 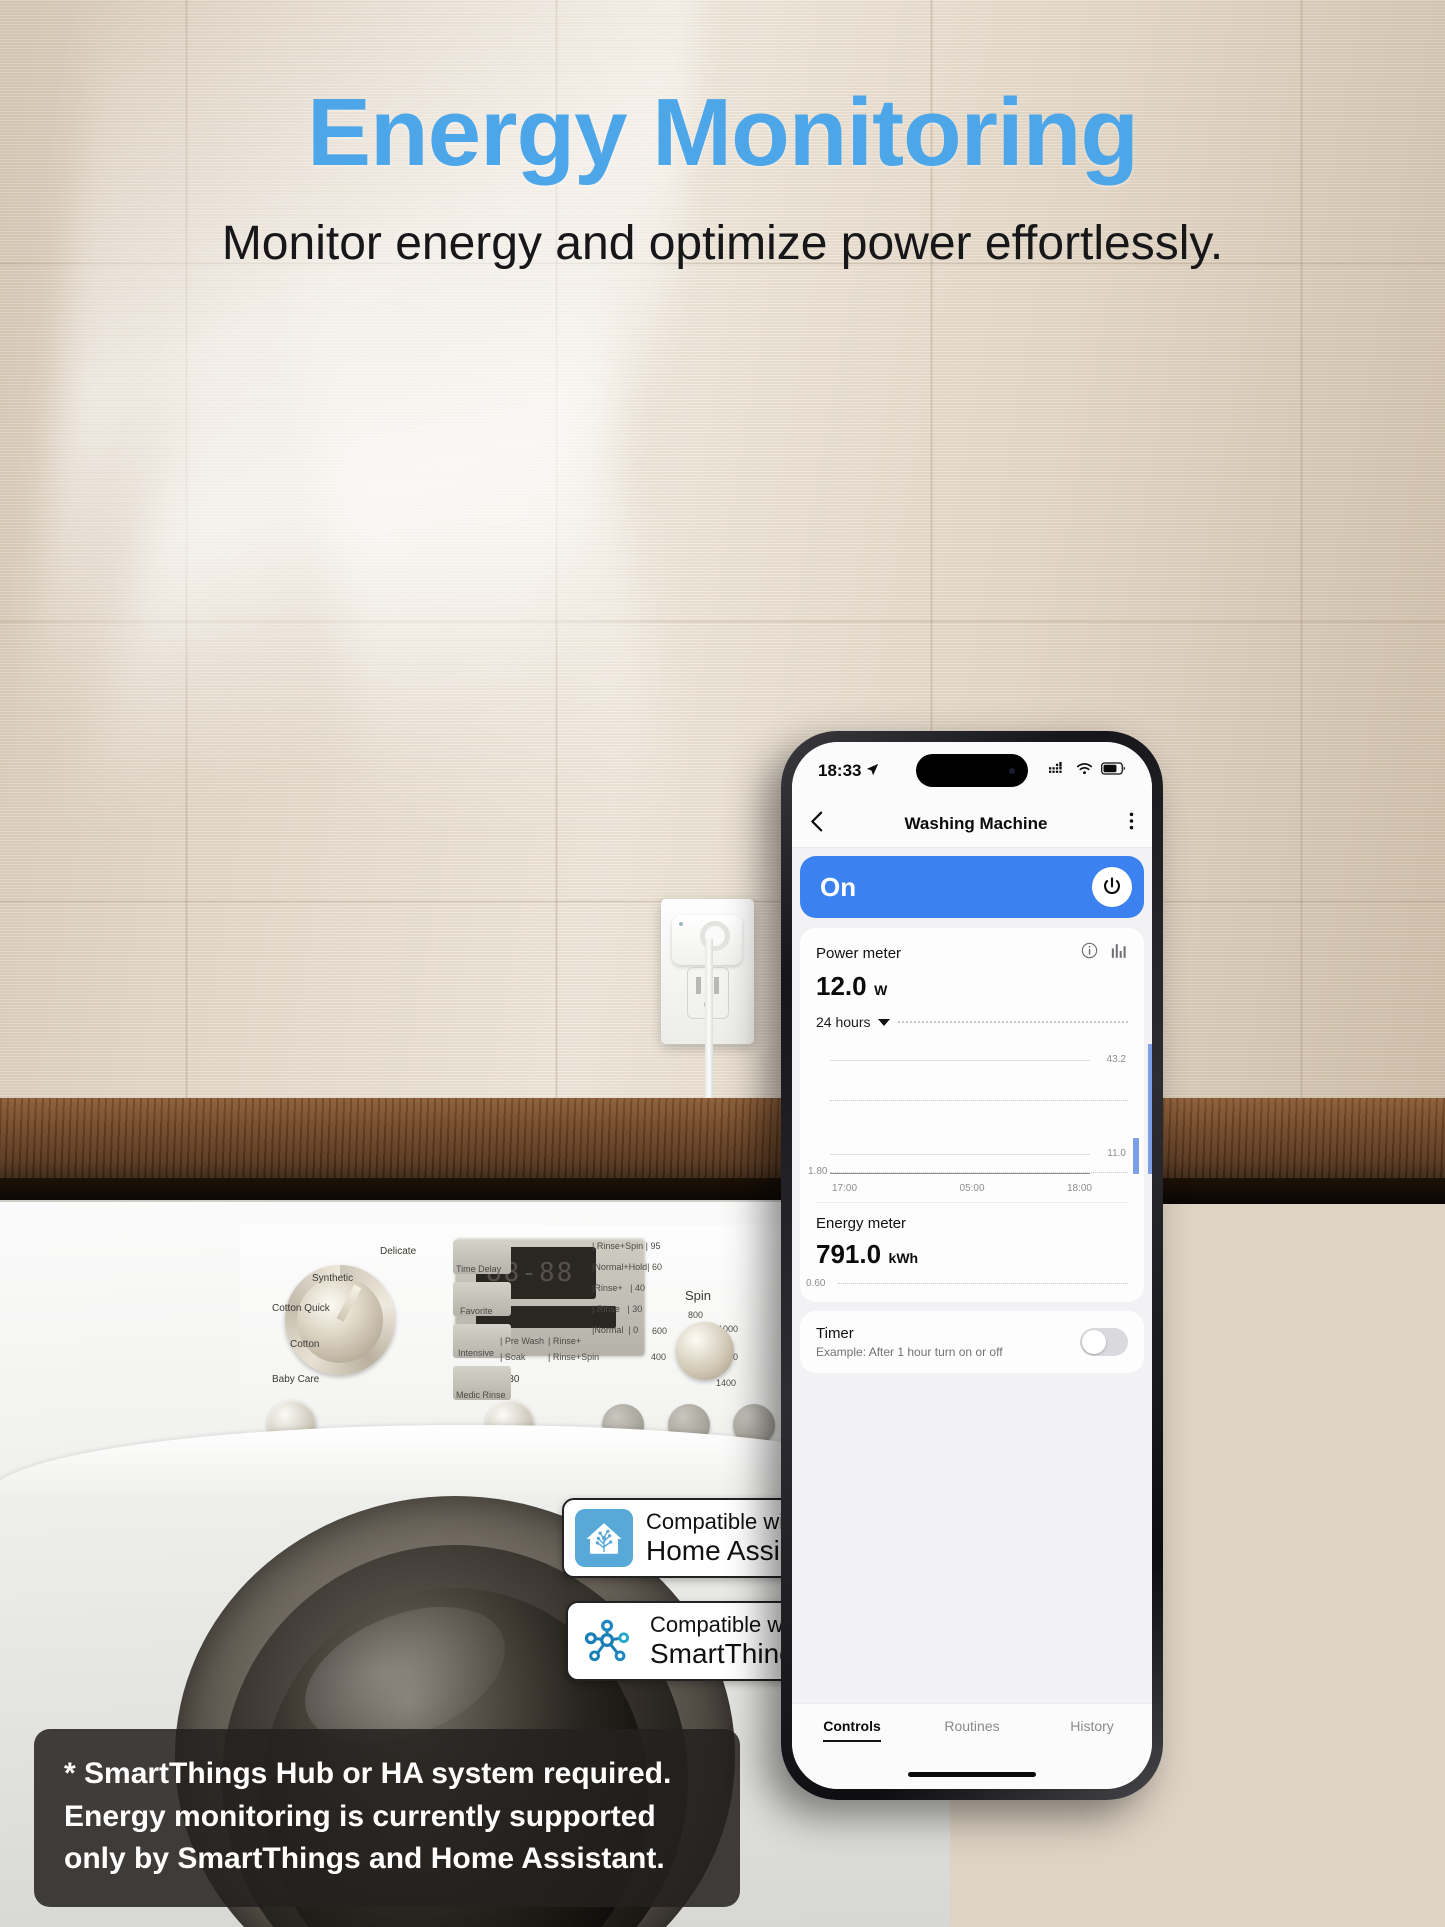 I want to click on time-range-label: 24 hours, so click(x=843, y=1022).